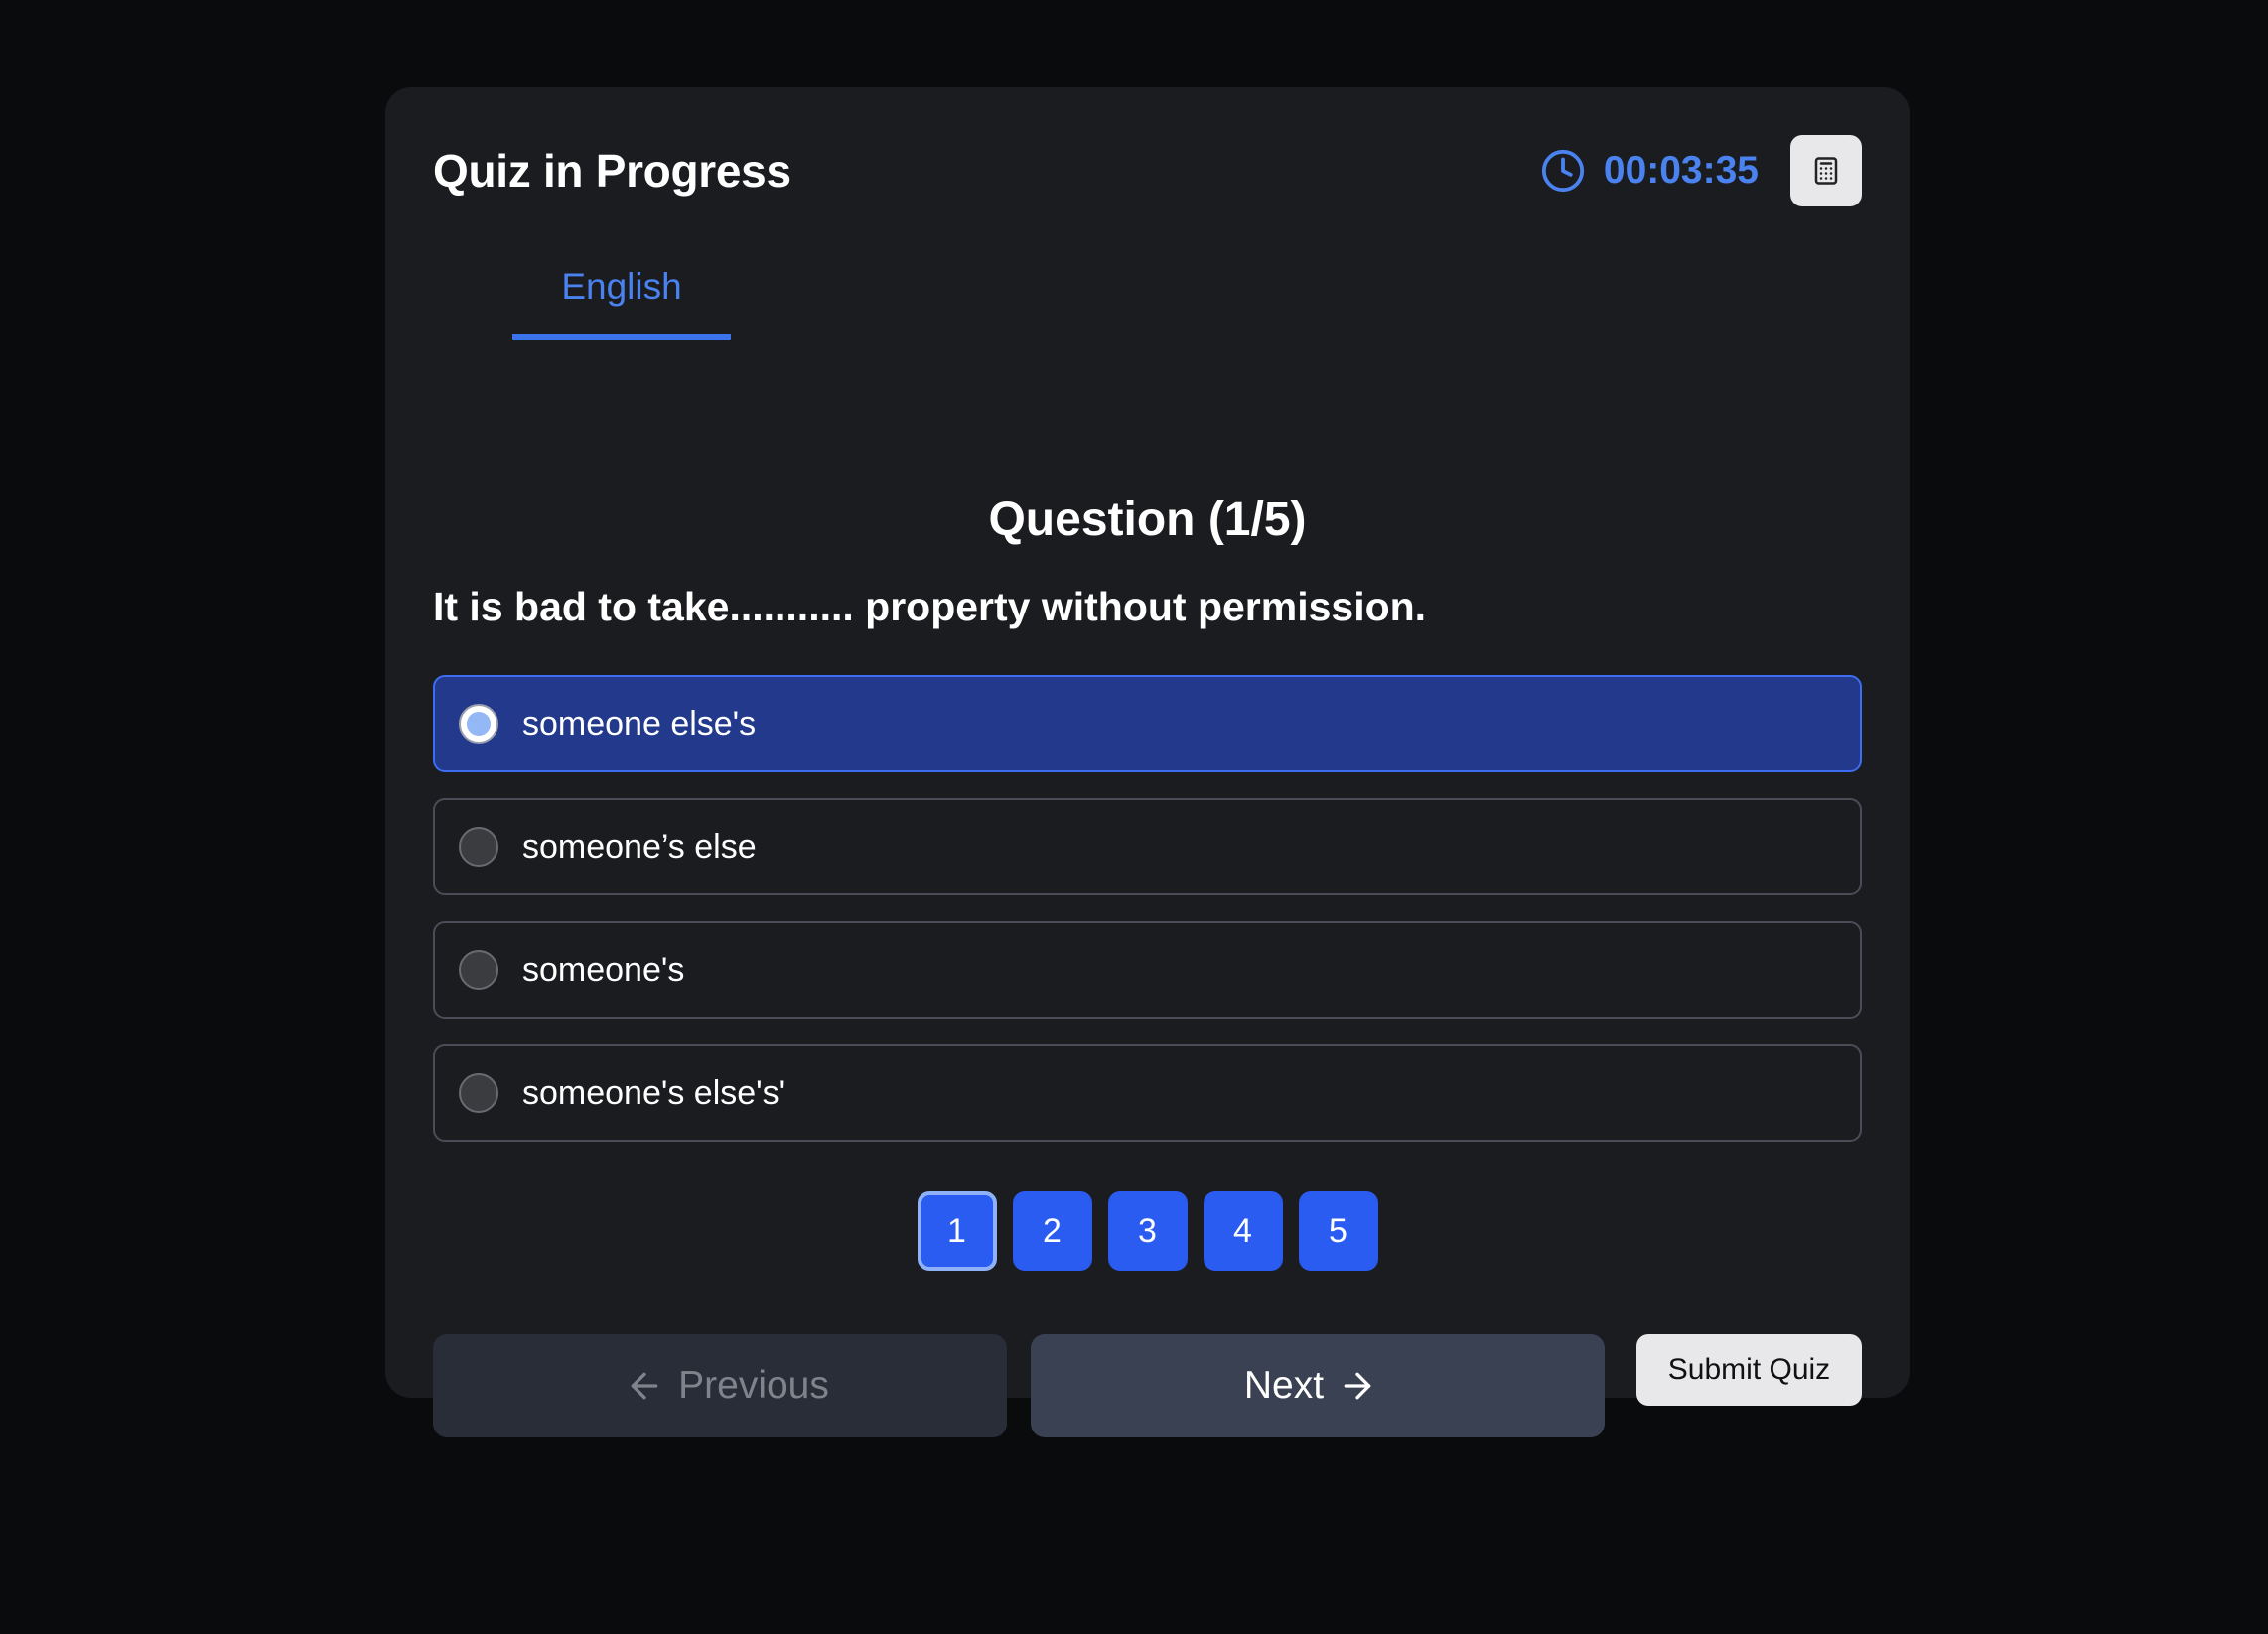 This screenshot has height=1634, width=2268. What do you see at coordinates (1147, 970) in the screenshot?
I see `option-3: someone's` at bounding box center [1147, 970].